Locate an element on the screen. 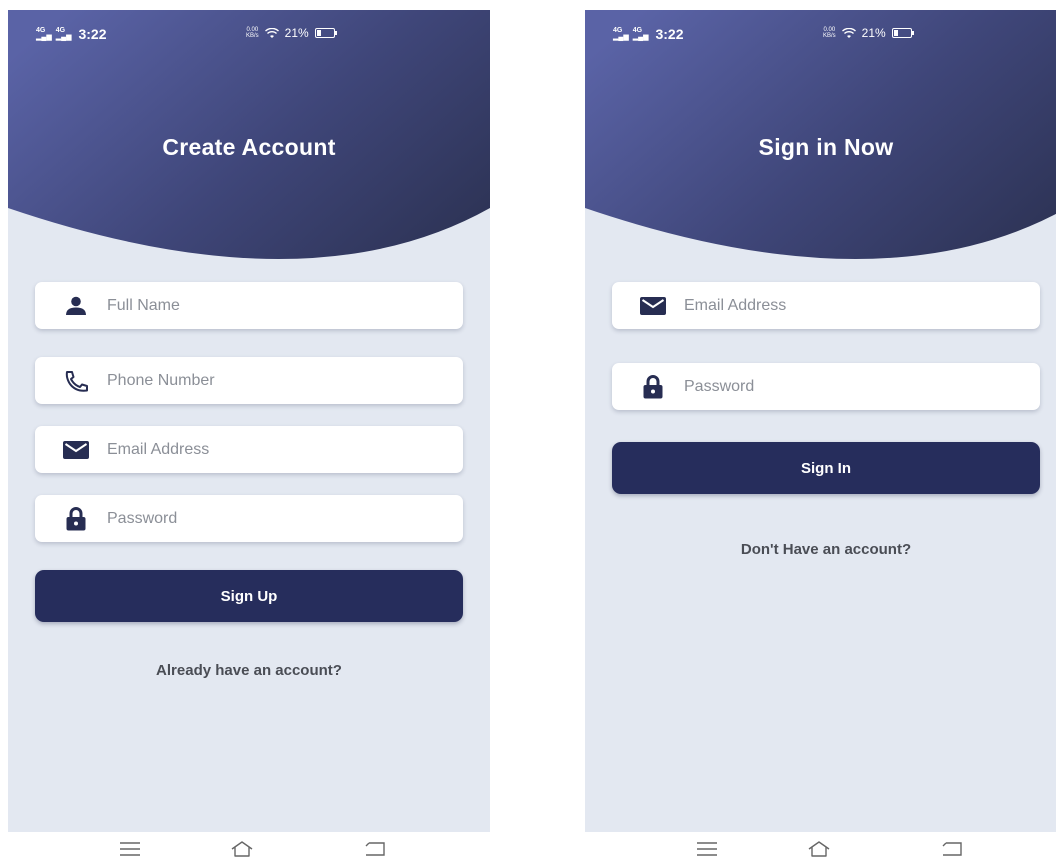  phone-number-field is located at coordinates (249, 380).